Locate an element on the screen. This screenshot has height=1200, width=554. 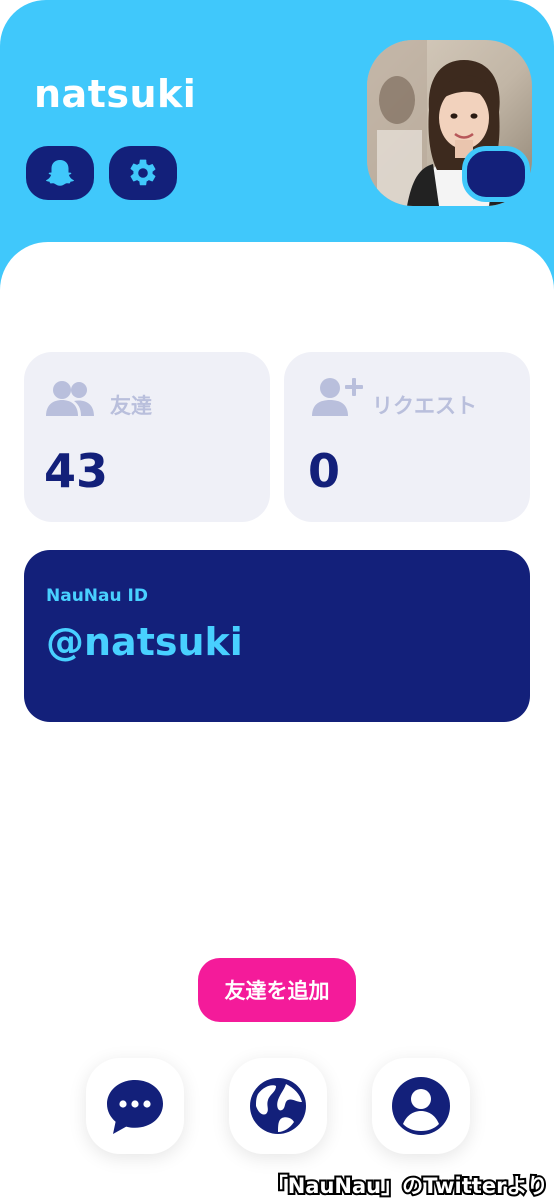
requests-count: 0 is located at coordinates (324, 471).